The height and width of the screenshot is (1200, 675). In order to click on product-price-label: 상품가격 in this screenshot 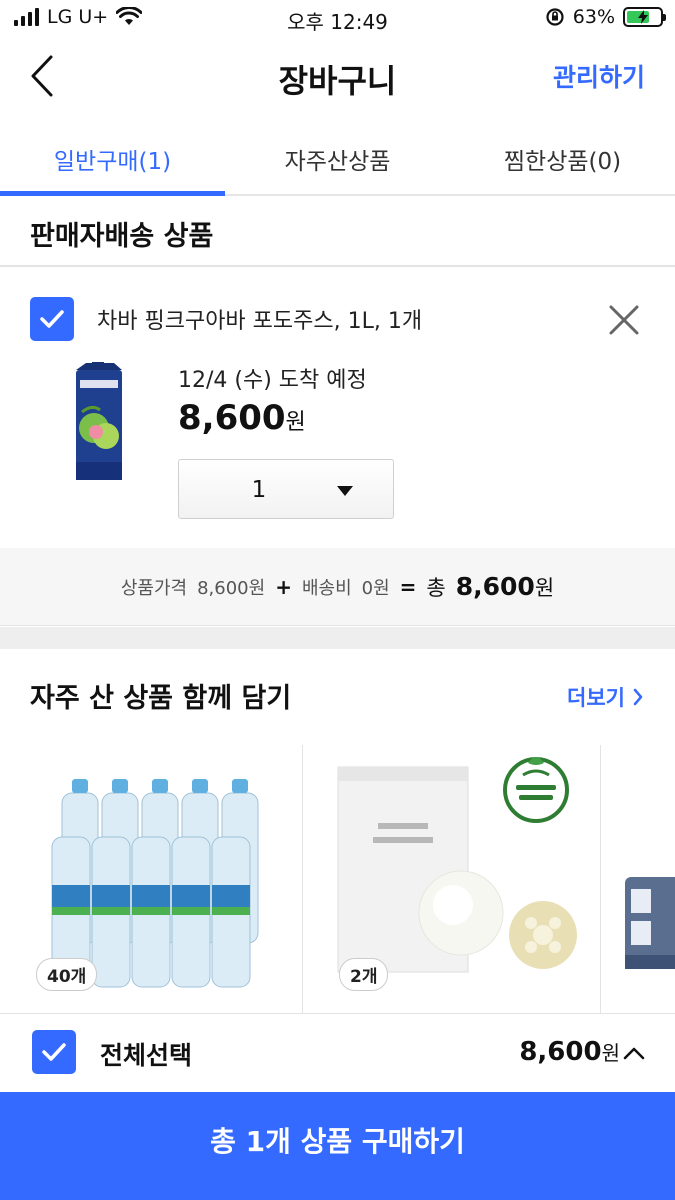, I will do `click(154, 588)`.